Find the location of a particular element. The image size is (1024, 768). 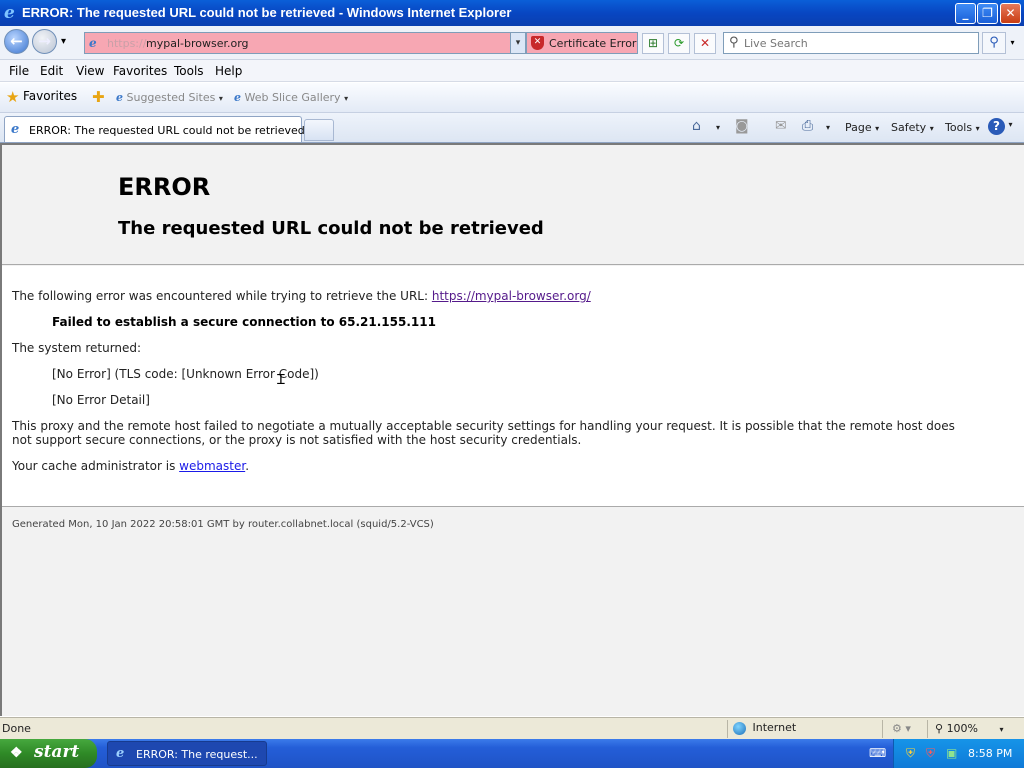

stop-button: ✕ is located at coordinates (705, 43).